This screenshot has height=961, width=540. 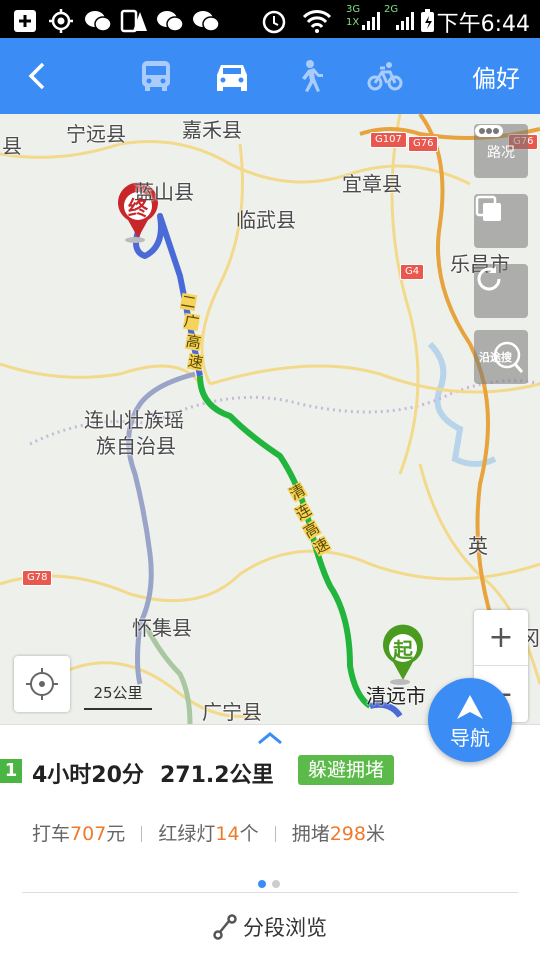 I want to click on along-search-icon: 沿途搜, so click(x=501, y=357).